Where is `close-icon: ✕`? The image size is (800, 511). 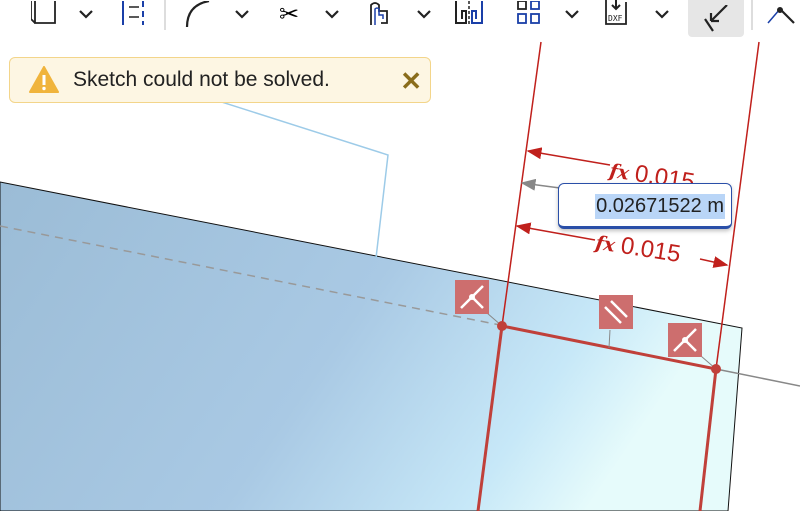 close-icon: ✕ is located at coordinates (411, 81).